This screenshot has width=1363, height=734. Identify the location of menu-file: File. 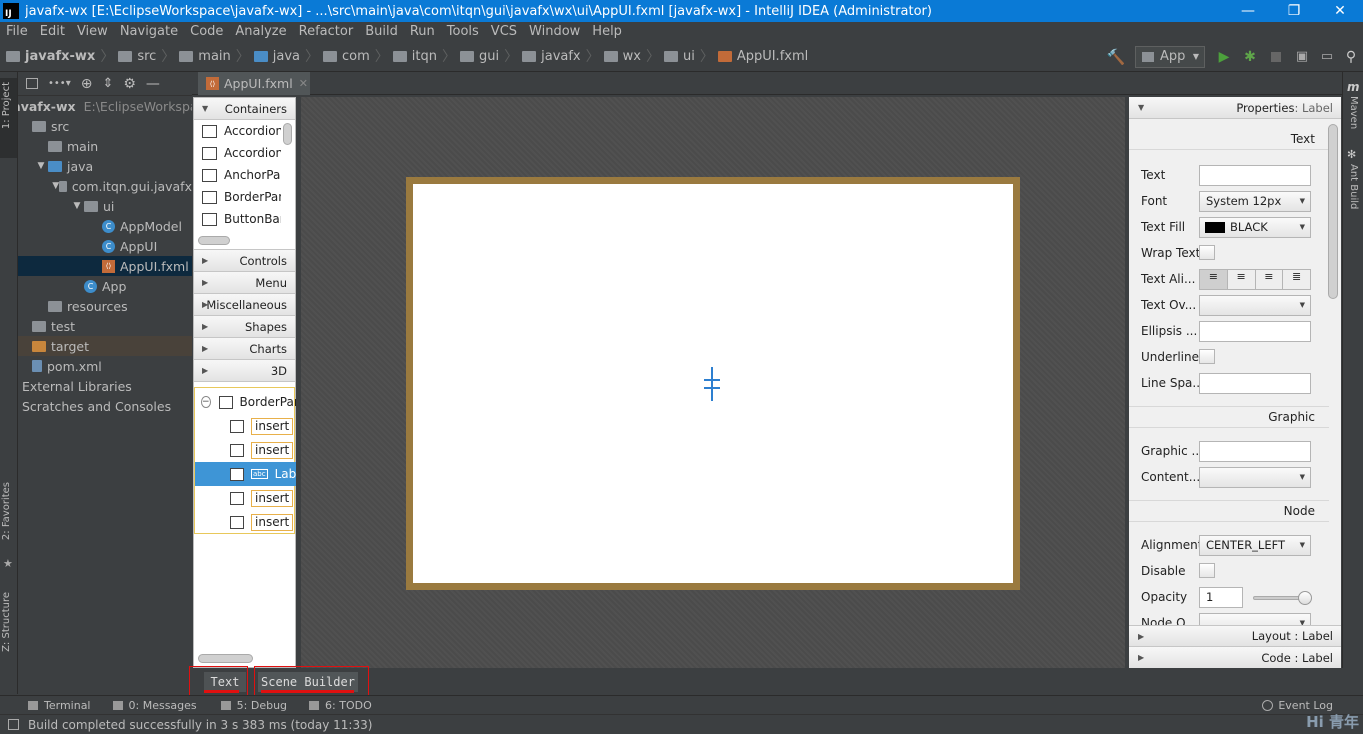
(17, 31).